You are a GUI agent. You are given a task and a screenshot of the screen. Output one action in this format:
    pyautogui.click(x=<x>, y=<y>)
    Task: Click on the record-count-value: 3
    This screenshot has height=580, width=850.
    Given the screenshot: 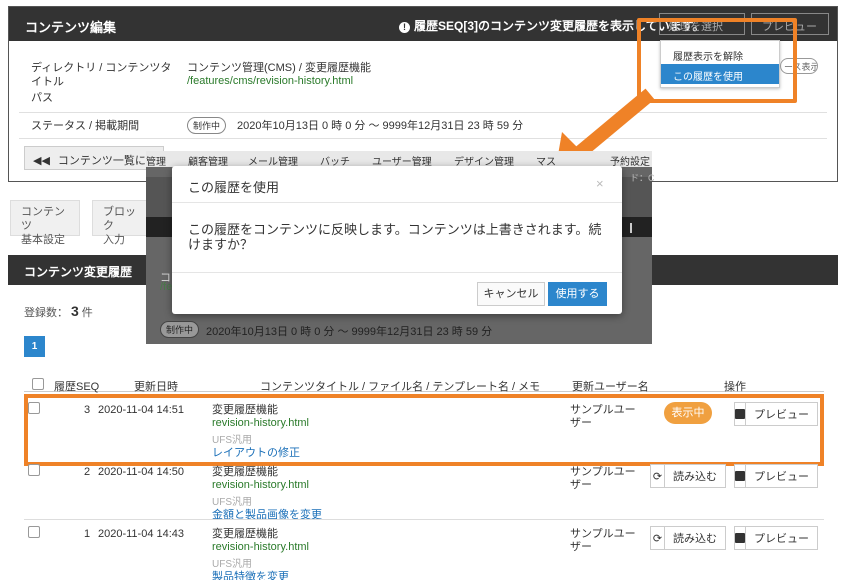 What is the action you would take?
    pyautogui.click(x=75, y=311)
    